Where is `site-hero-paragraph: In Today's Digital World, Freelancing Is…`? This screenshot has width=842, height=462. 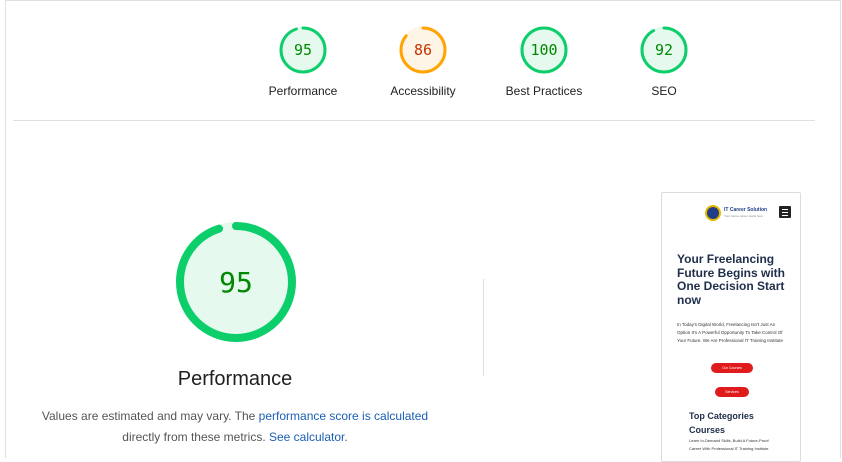
site-hero-paragraph: In Today's Digital World, Freelancing Is… is located at coordinates (730, 332).